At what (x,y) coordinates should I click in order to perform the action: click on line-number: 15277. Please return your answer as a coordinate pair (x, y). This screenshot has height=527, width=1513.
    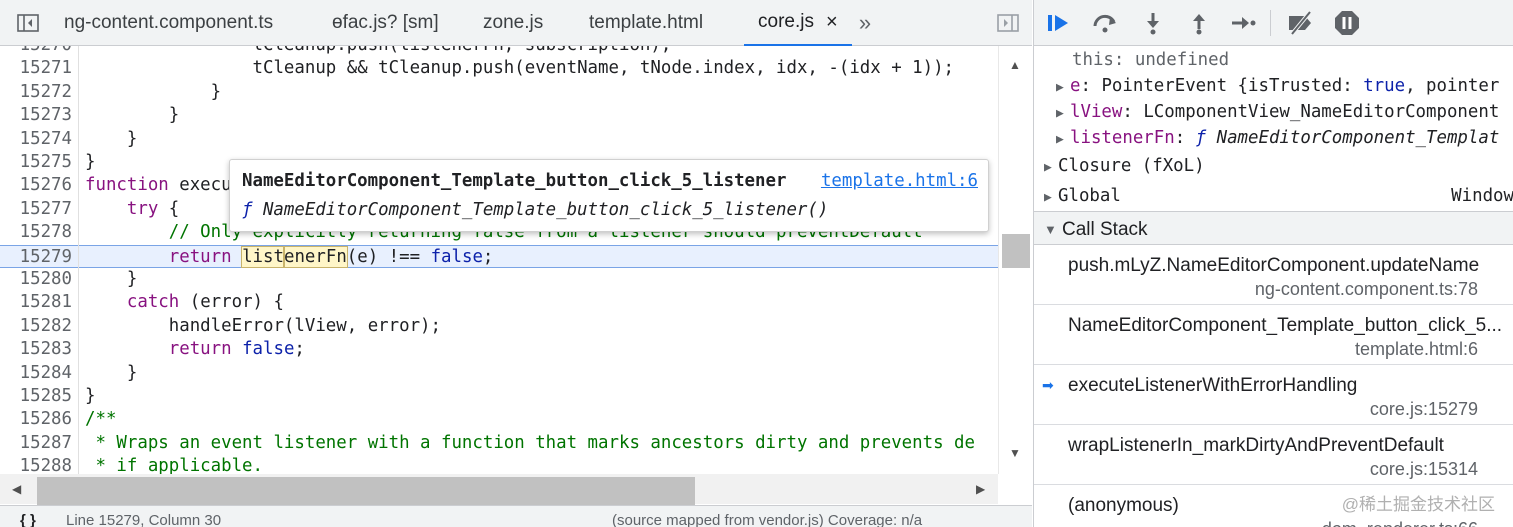
    Looking at the image, I should click on (36, 209).